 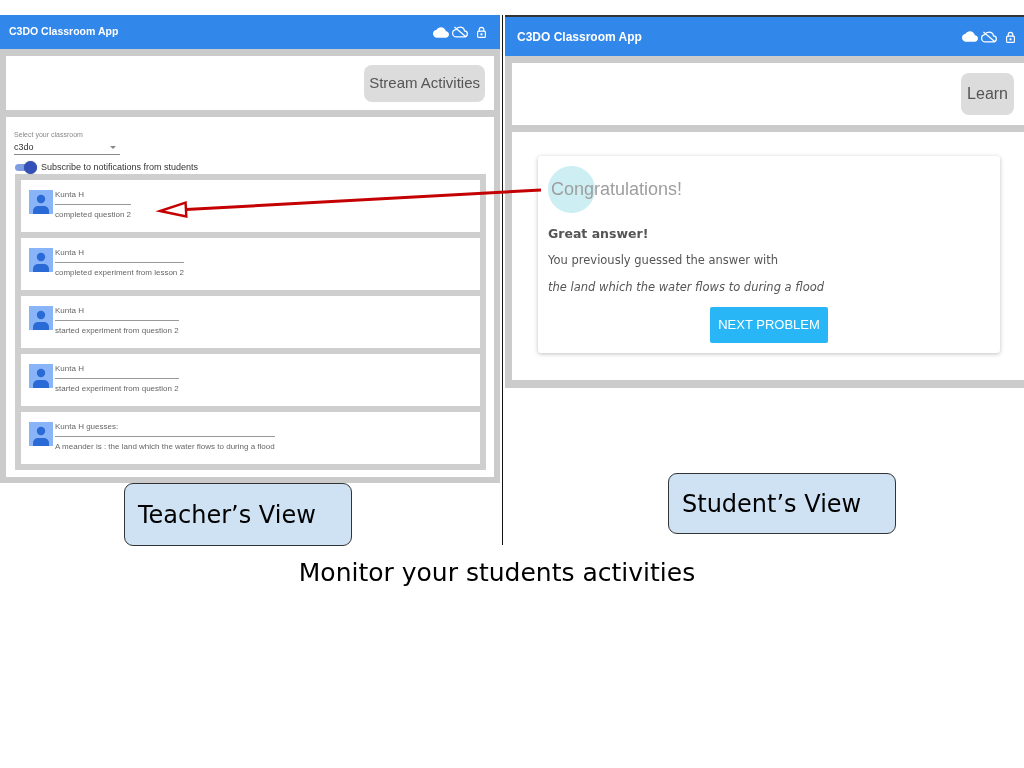 What do you see at coordinates (119, 273) in the screenshot?
I see `activity-text: completed experiment from lesson 2` at bounding box center [119, 273].